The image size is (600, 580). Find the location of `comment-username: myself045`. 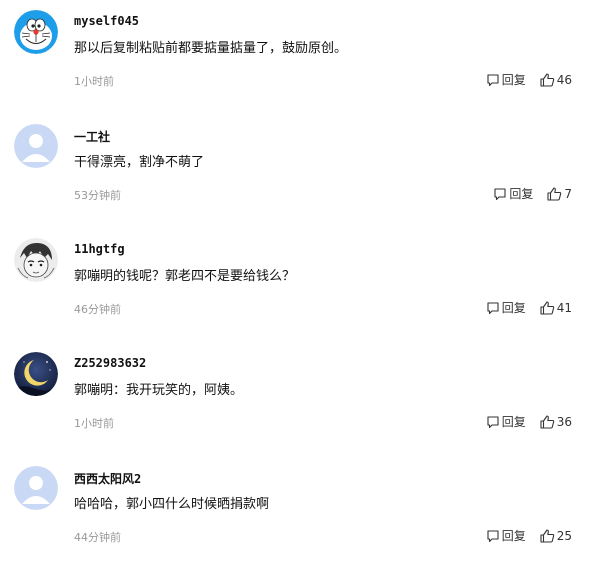

comment-username: myself045 is located at coordinates (106, 21).